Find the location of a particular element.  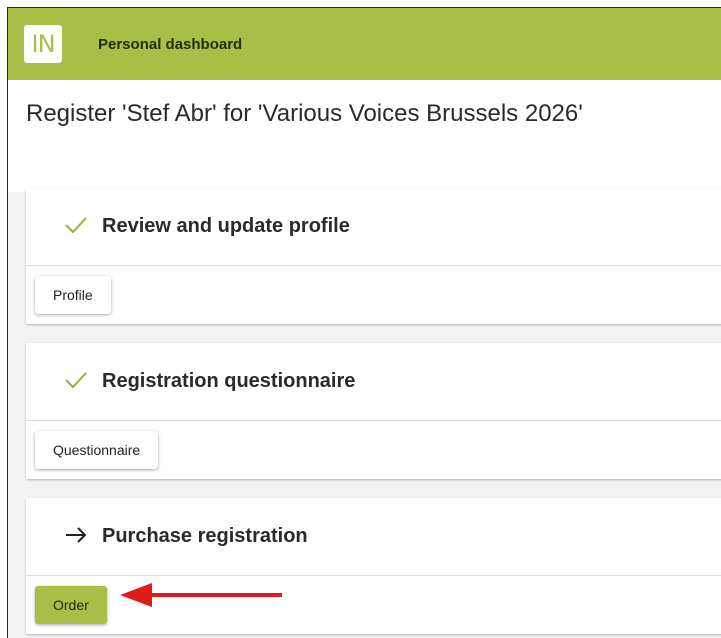

step-body: Questionnaire is located at coordinates (373, 450).